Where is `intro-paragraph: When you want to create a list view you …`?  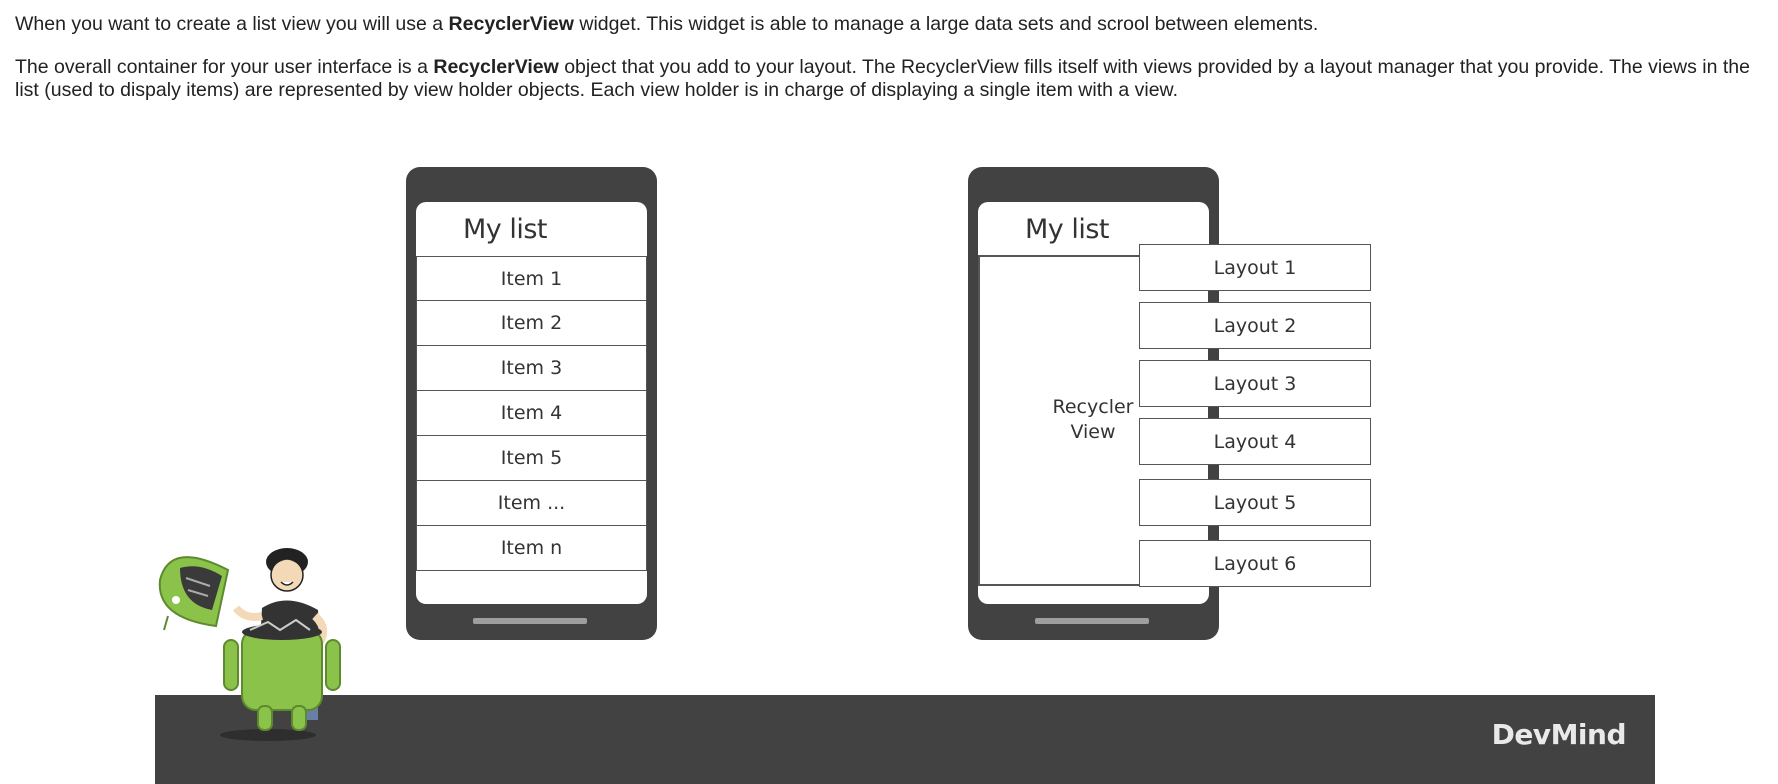 intro-paragraph: When you want to create a list view you … is located at coordinates (890, 24).